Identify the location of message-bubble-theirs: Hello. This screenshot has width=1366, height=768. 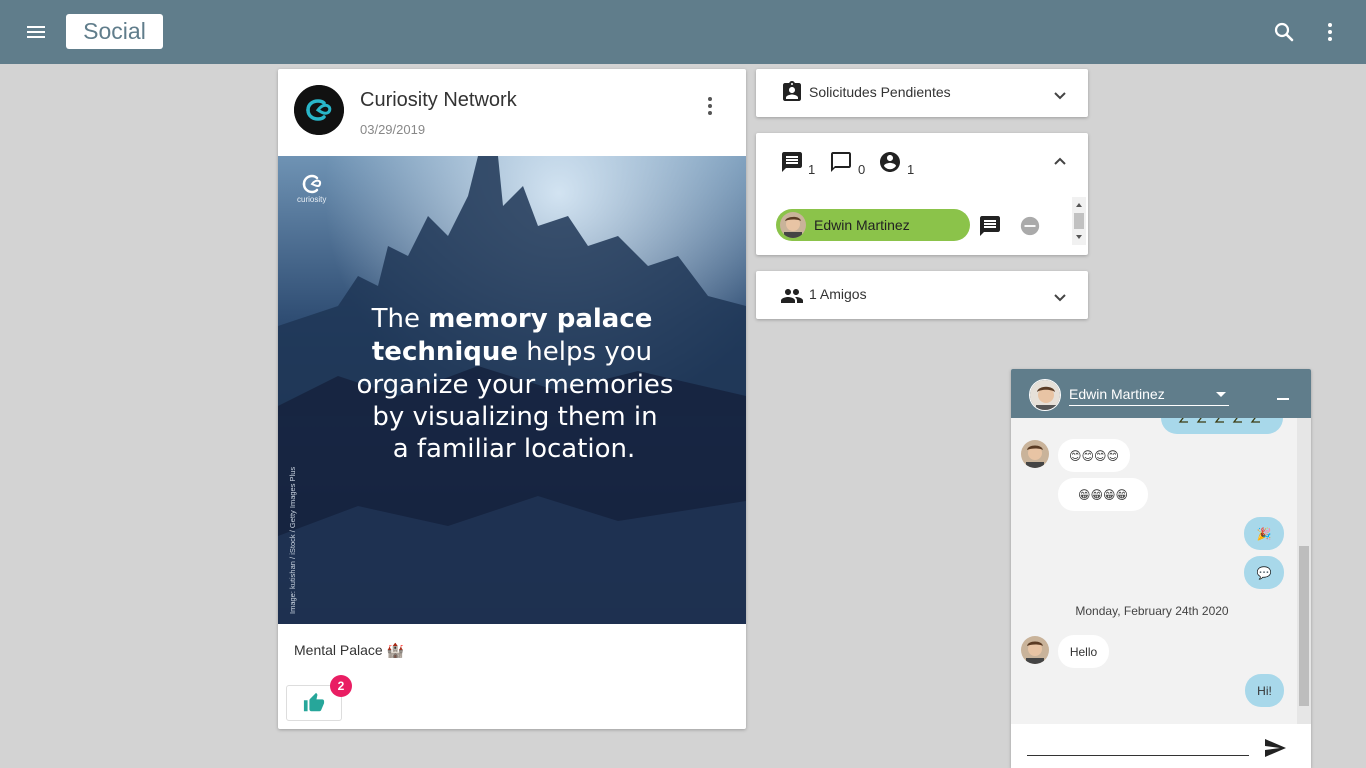
(1083, 651).